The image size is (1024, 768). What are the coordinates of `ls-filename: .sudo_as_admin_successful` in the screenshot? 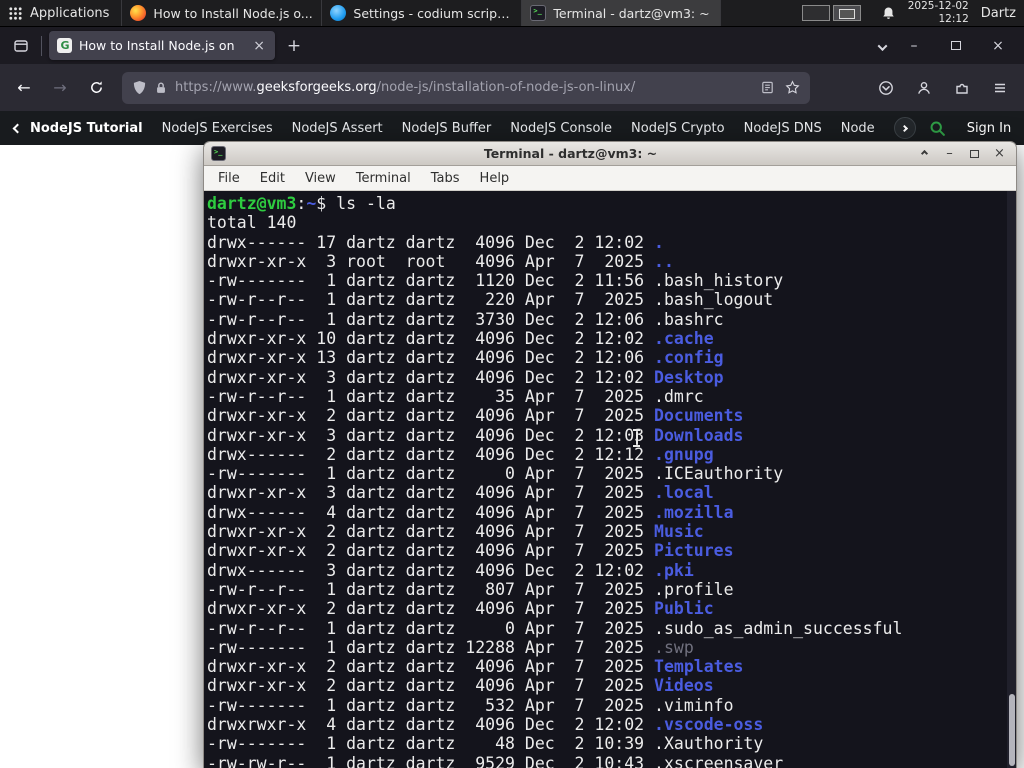 It's located at (778, 628).